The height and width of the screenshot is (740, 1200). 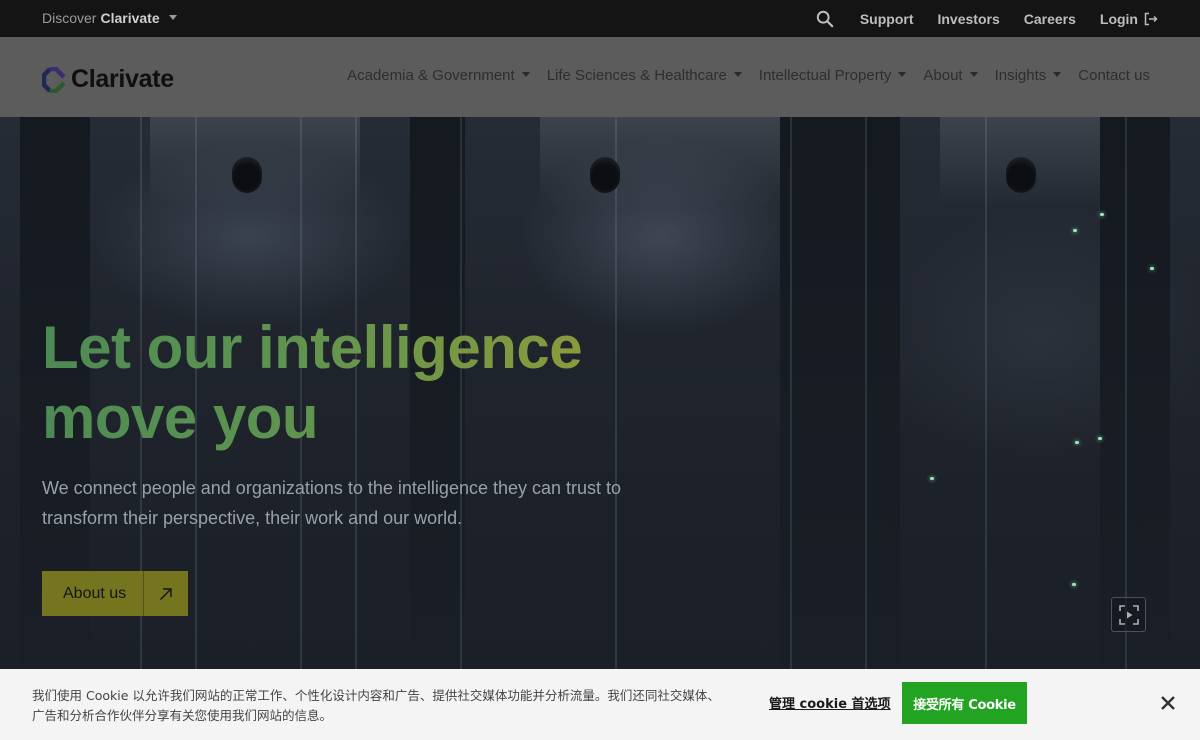 What do you see at coordinates (54, 79) in the screenshot?
I see `clarivate-logo-mark` at bounding box center [54, 79].